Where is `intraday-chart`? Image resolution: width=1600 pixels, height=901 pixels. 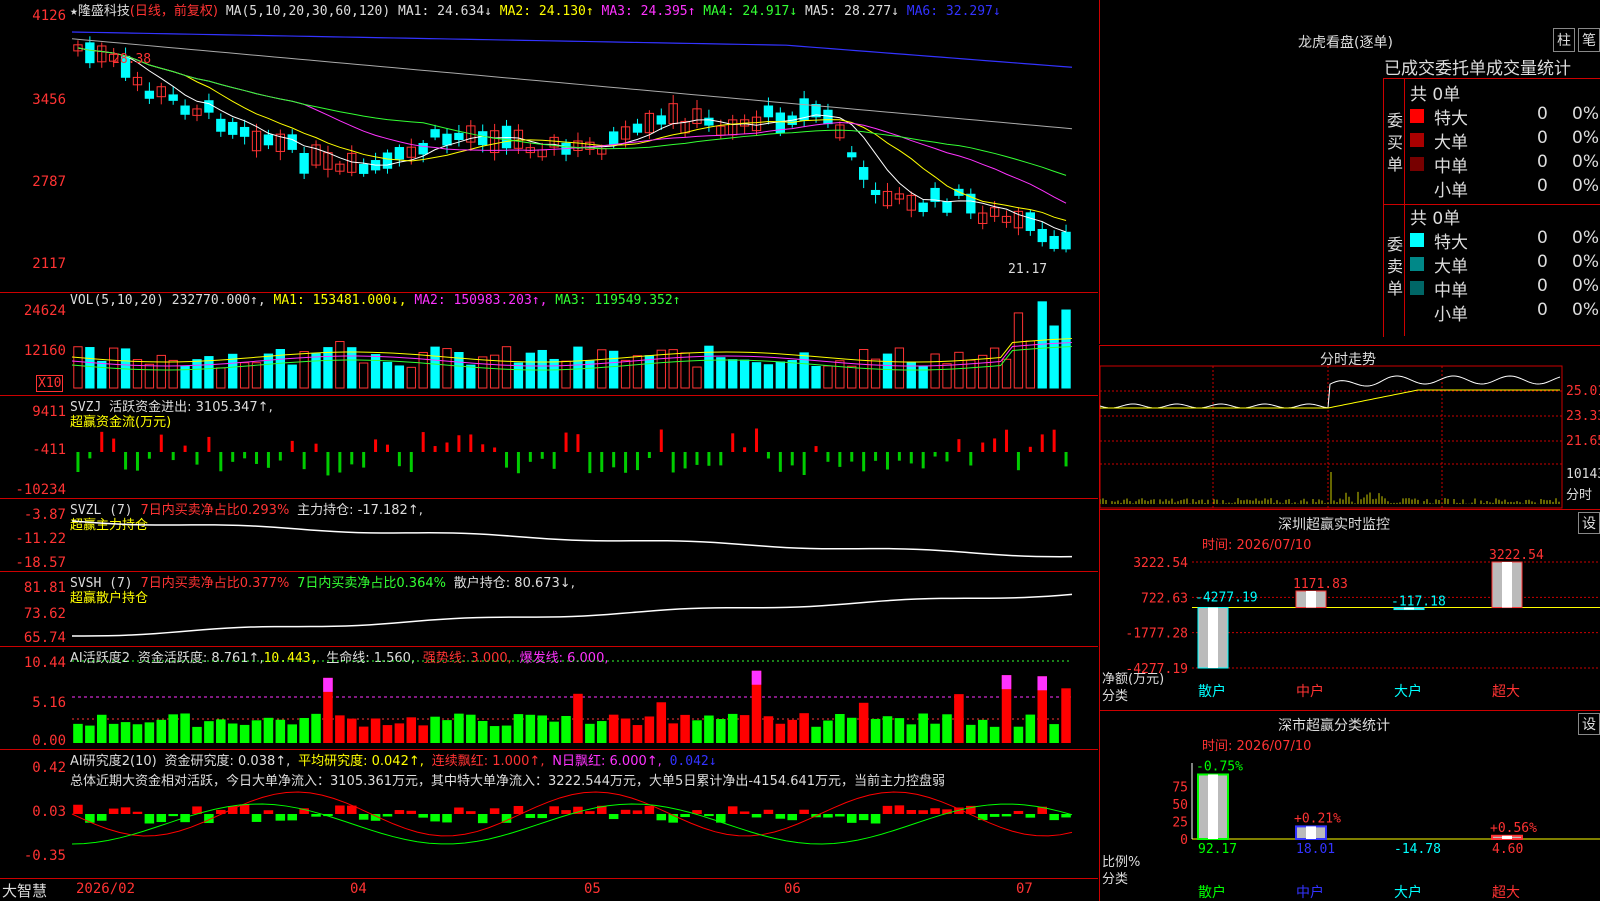
intraday-chart is located at coordinates (1331, 437).